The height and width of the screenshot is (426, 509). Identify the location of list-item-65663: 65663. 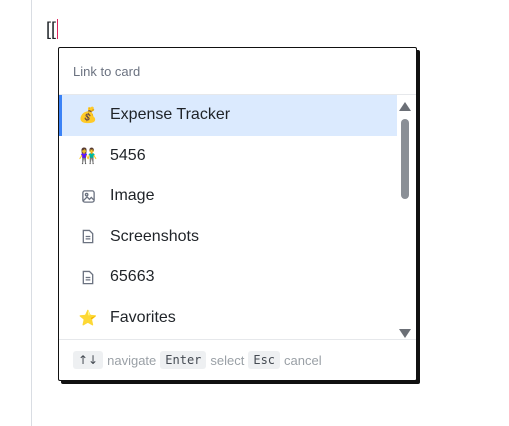
(228, 277).